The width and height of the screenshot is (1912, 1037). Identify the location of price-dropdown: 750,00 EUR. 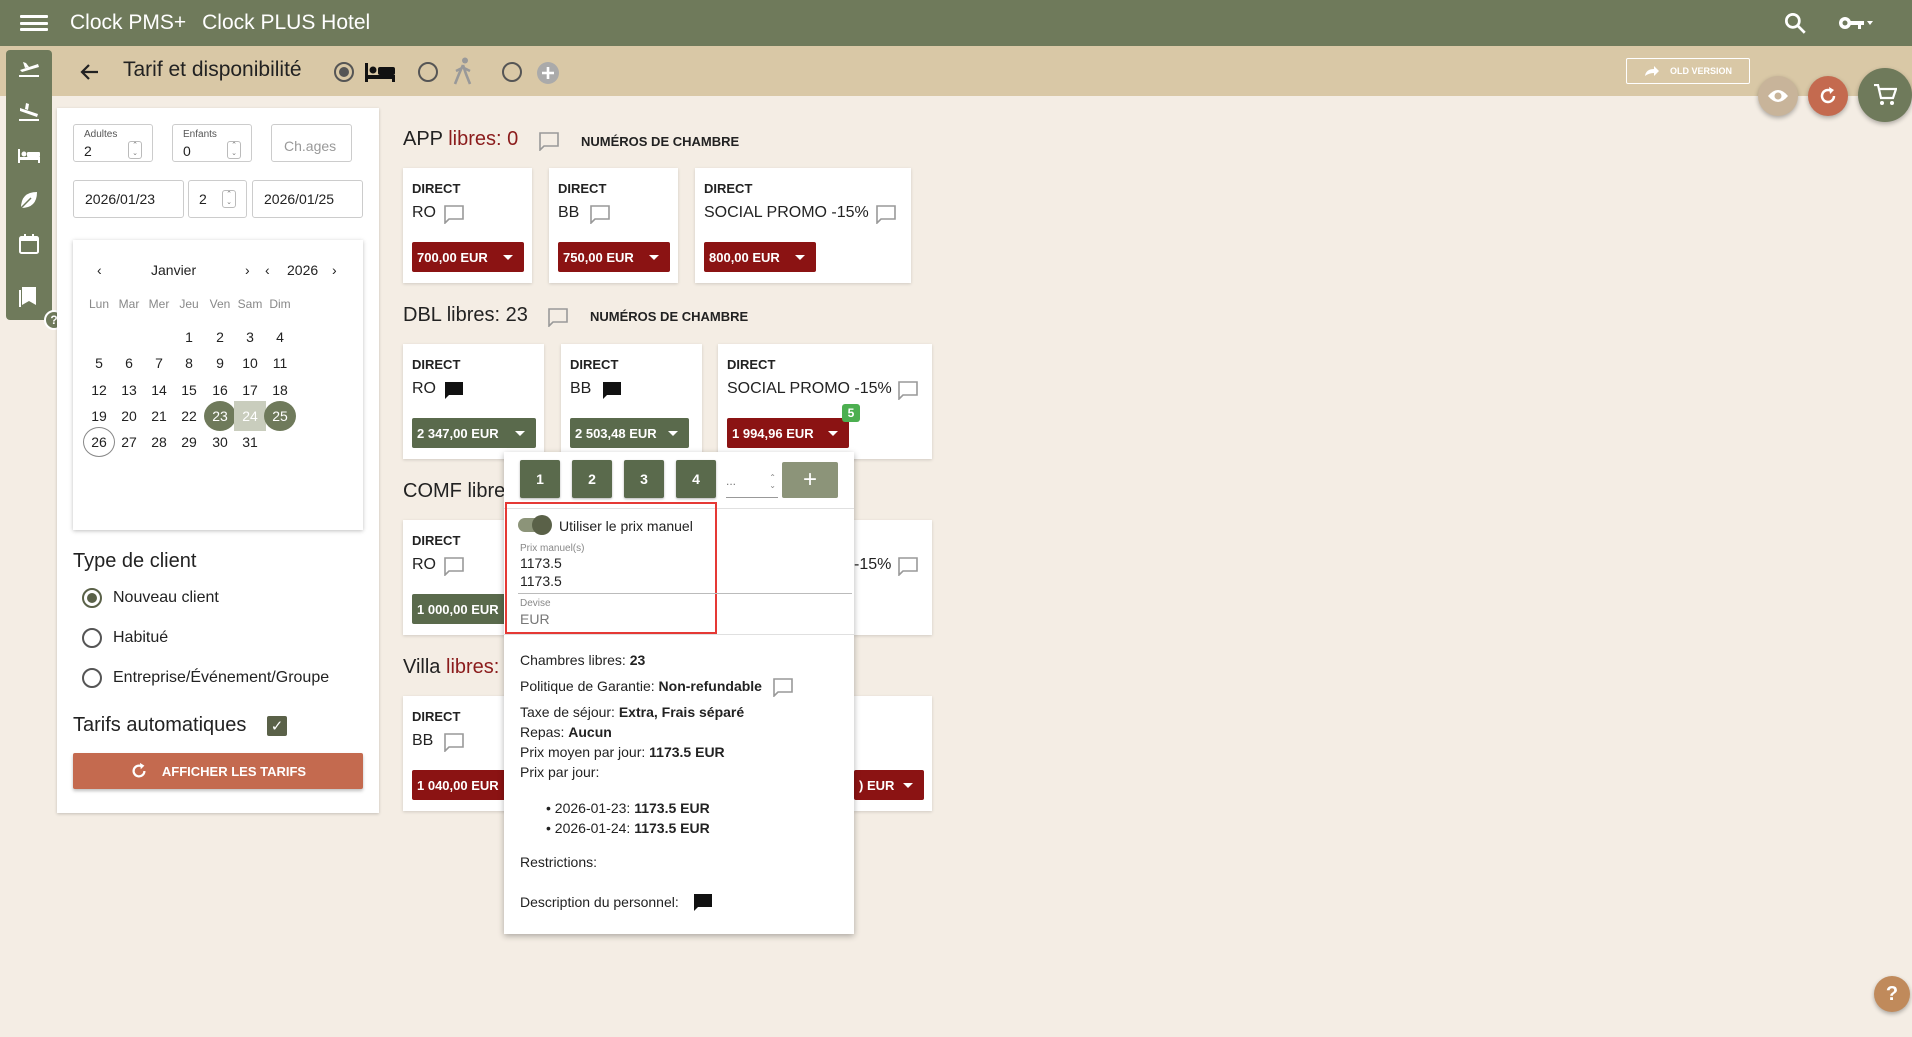
(614, 257).